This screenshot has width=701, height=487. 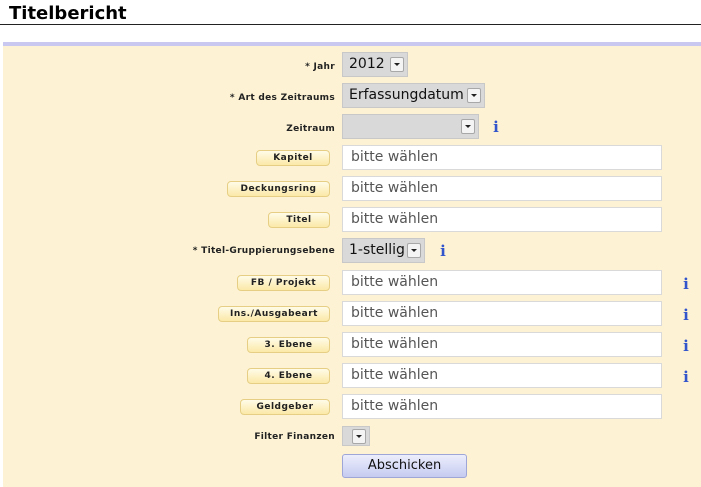 What do you see at coordinates (410, 126) in the screenshot?
I see `zeitraum-select` at bounding box center [410, 126].